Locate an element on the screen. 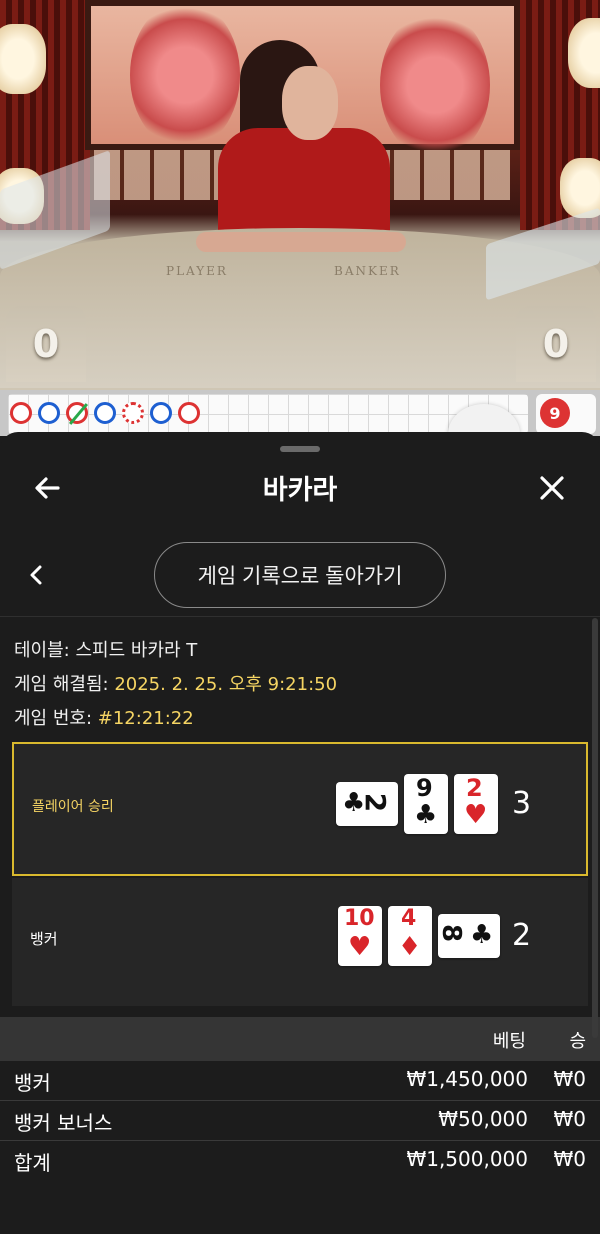 The width and height of the screenshot is (600, 1234). diamond-suit-icon: ♦ is located at coordinates (410, 947).